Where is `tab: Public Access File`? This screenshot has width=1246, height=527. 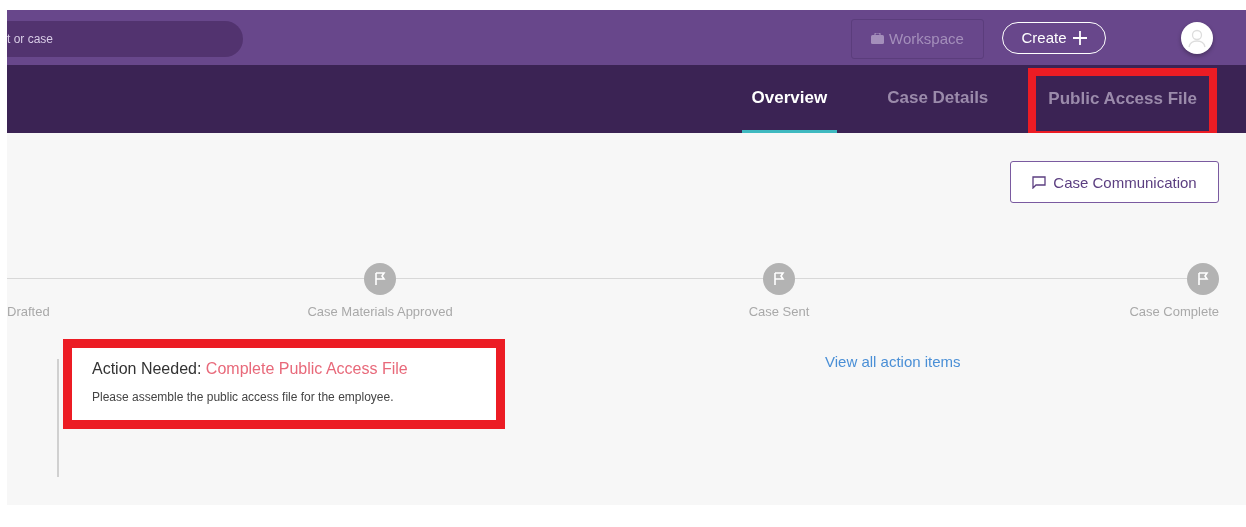 tab: Public Access File is located at coordinates (1122, 103).